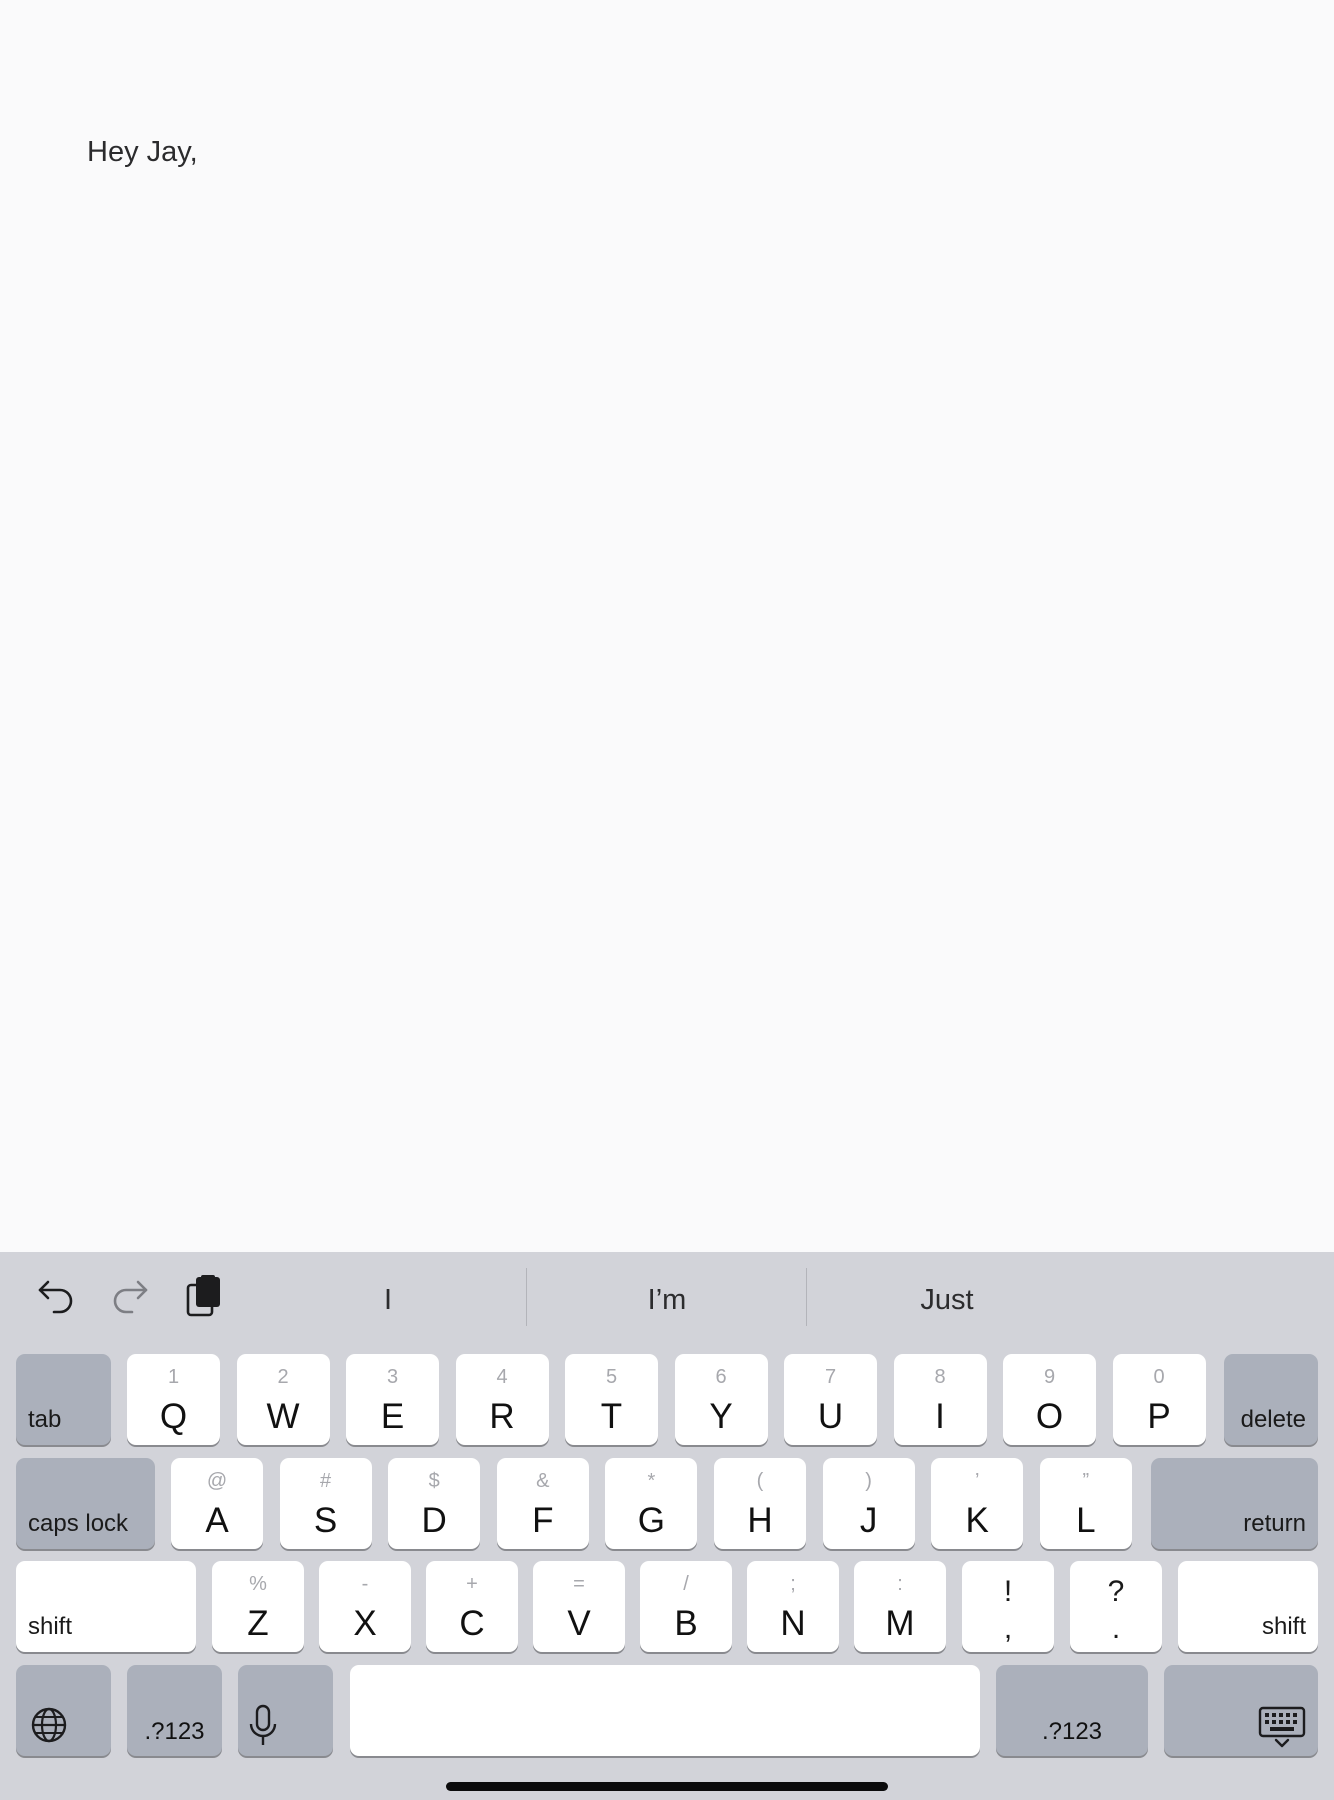  I want to click on shift-right-key-label: shift, so click(1283, 1626).